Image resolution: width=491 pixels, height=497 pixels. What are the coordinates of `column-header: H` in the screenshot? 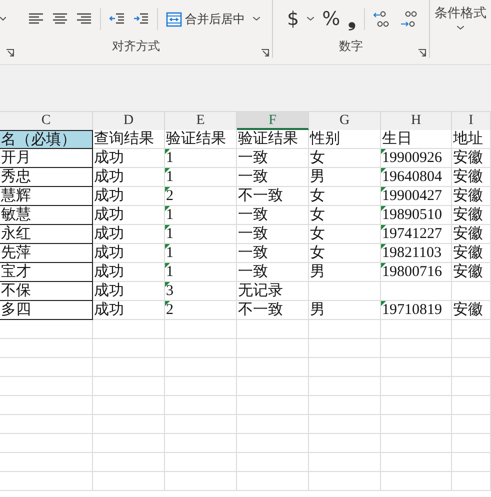 It's located at (416, 121).